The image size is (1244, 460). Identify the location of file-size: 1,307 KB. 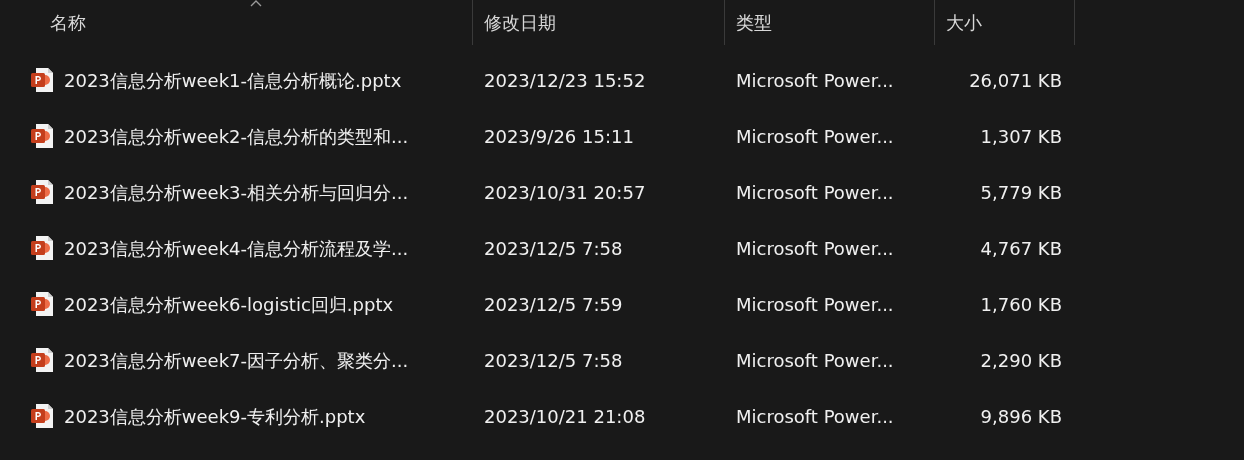
(1021, 136).